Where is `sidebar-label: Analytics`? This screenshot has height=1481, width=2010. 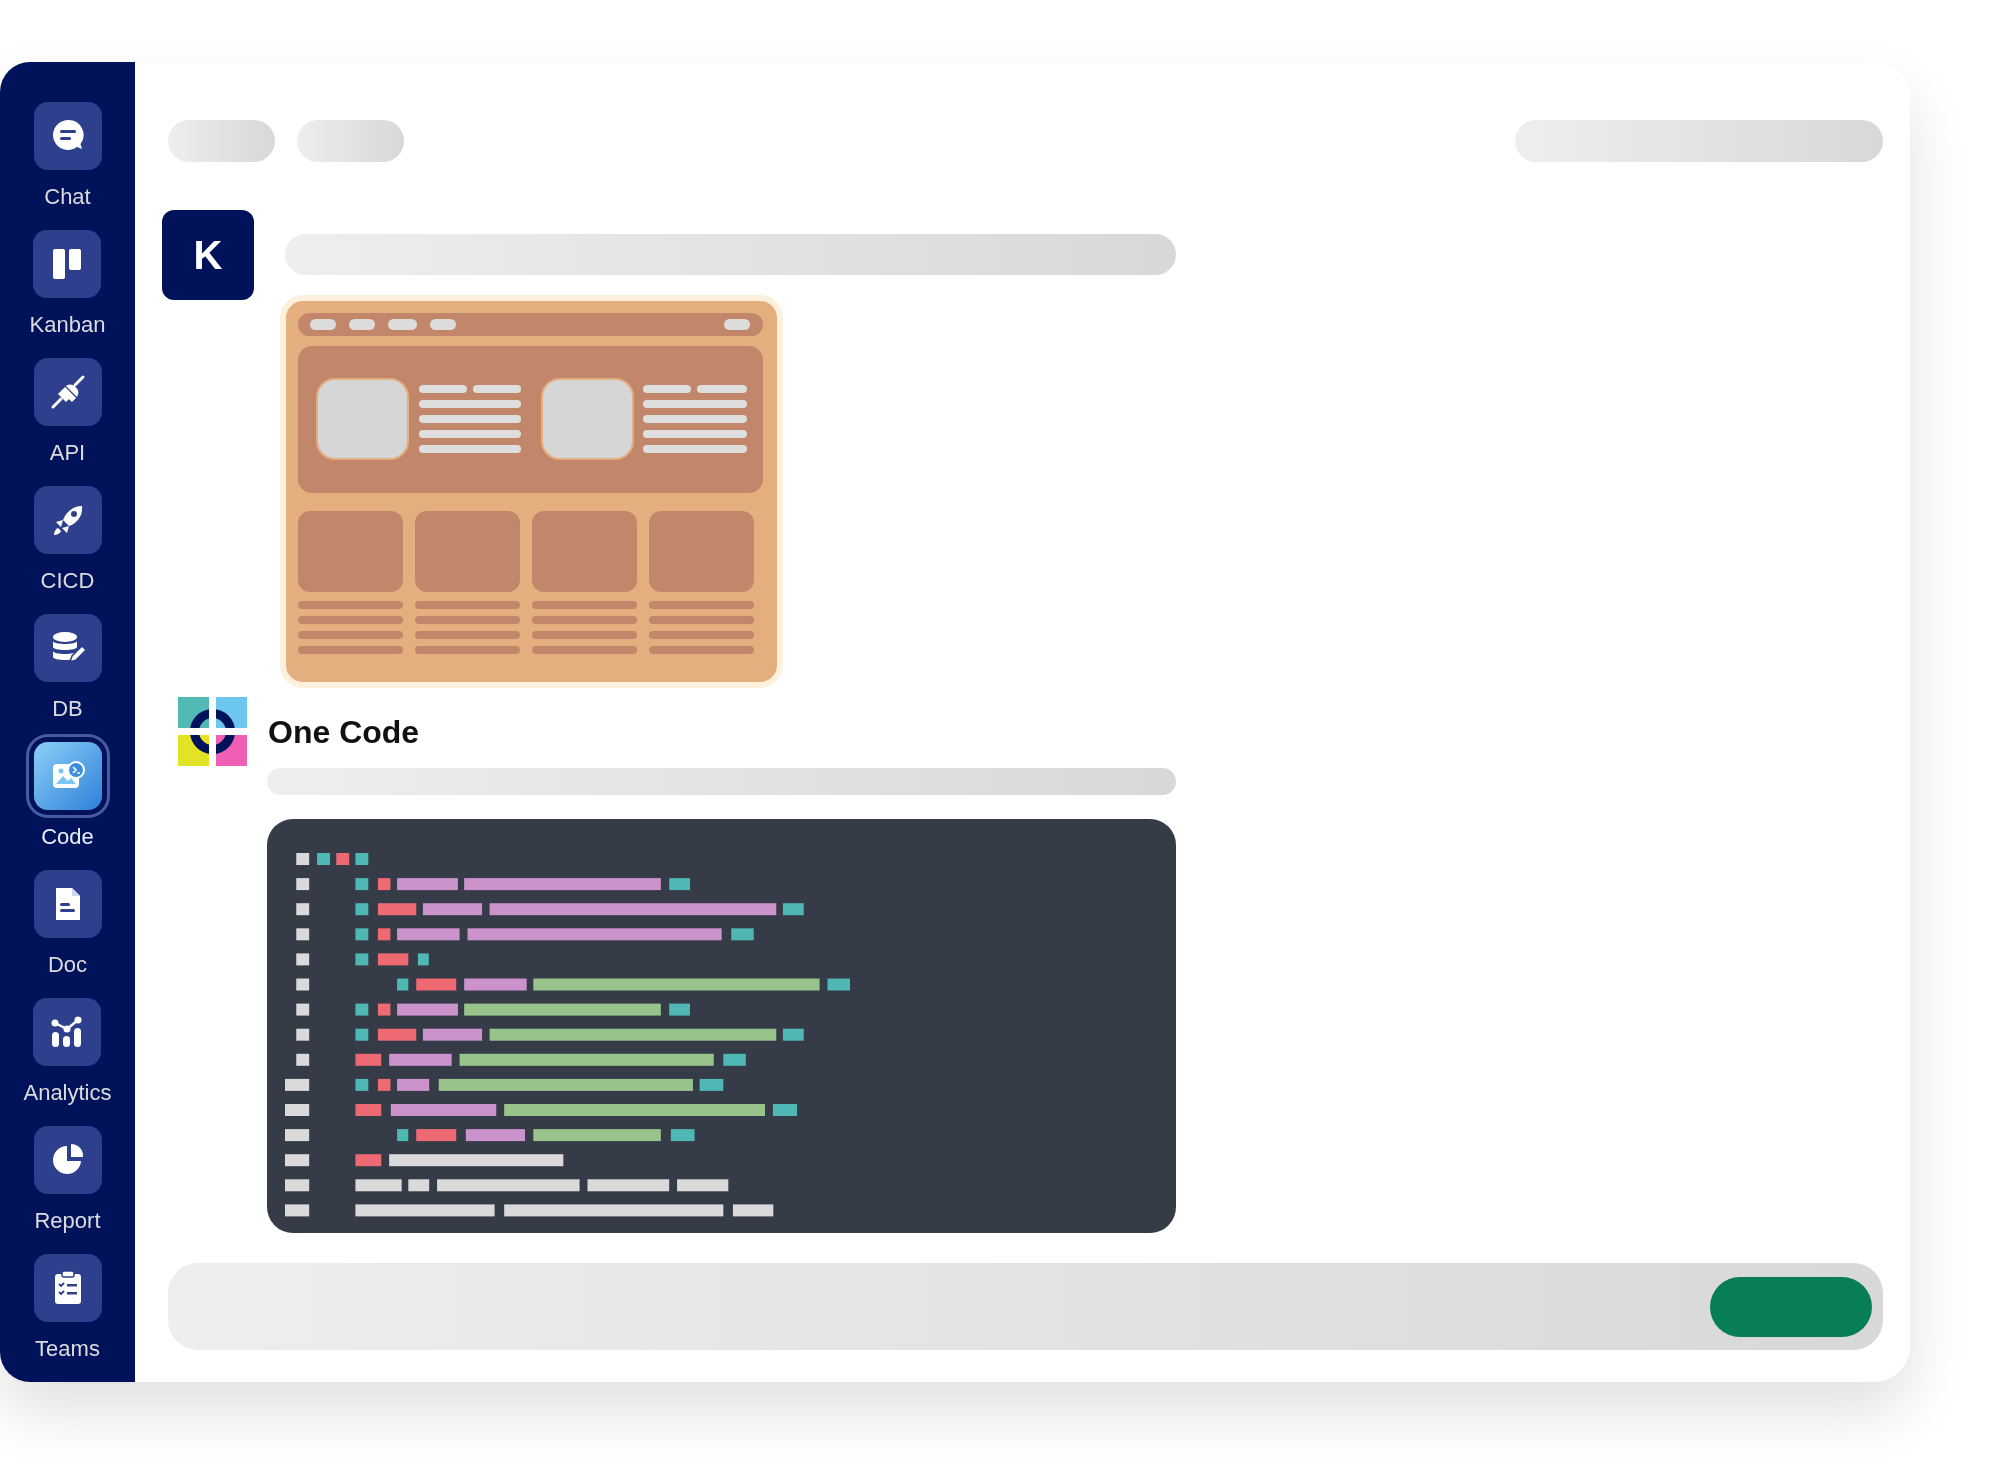 sidebar-label: Analytics is located at coordinates (67, 1093).